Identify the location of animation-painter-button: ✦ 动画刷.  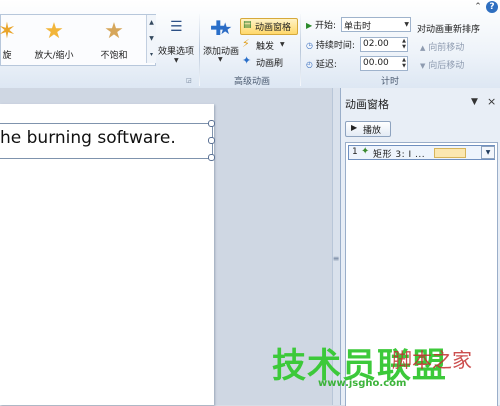
(267, 61).